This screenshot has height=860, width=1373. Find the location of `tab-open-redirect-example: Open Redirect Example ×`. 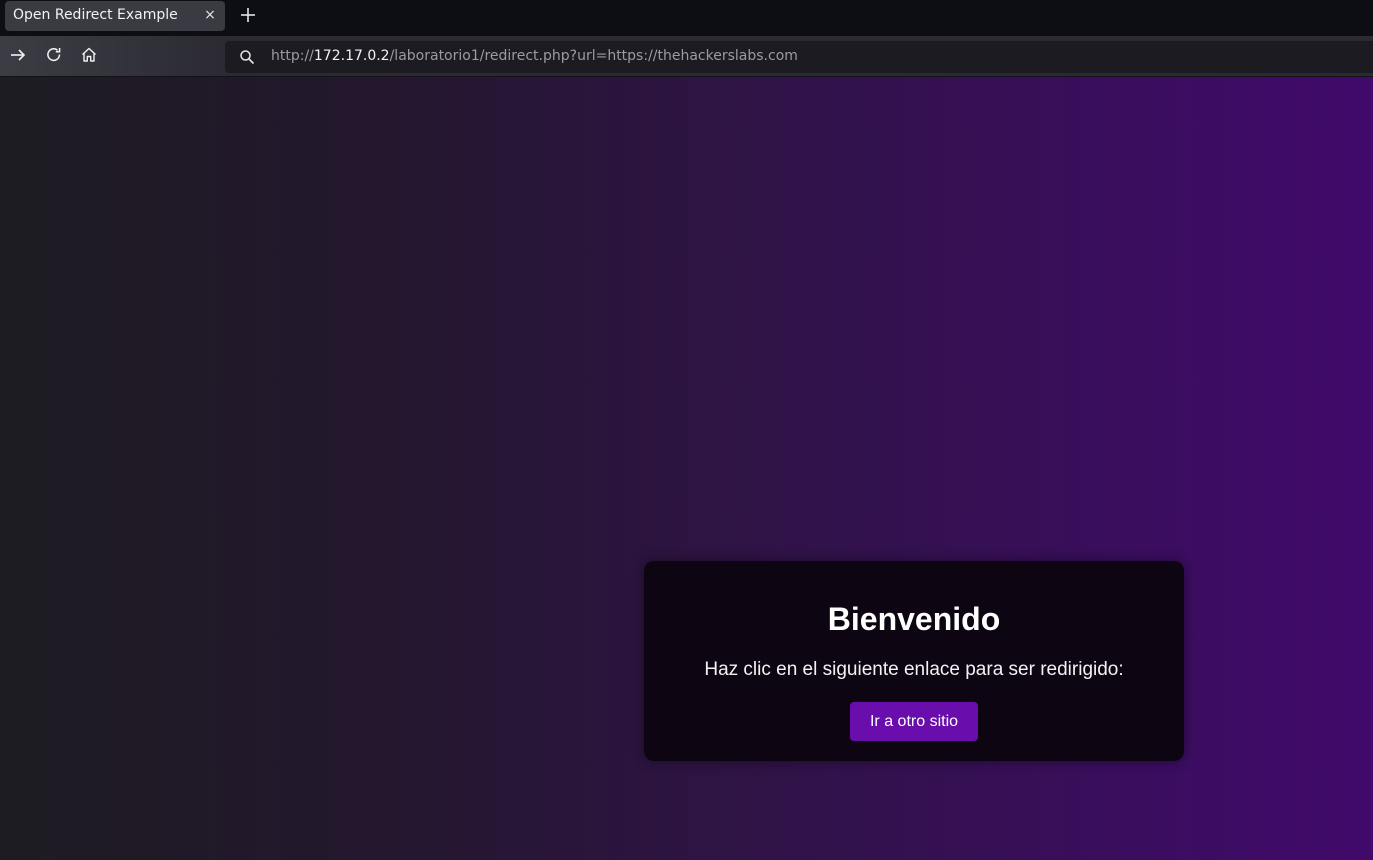

tab-open-redirect-example: Open Redirect Example × is located at coordinates (115, 16).